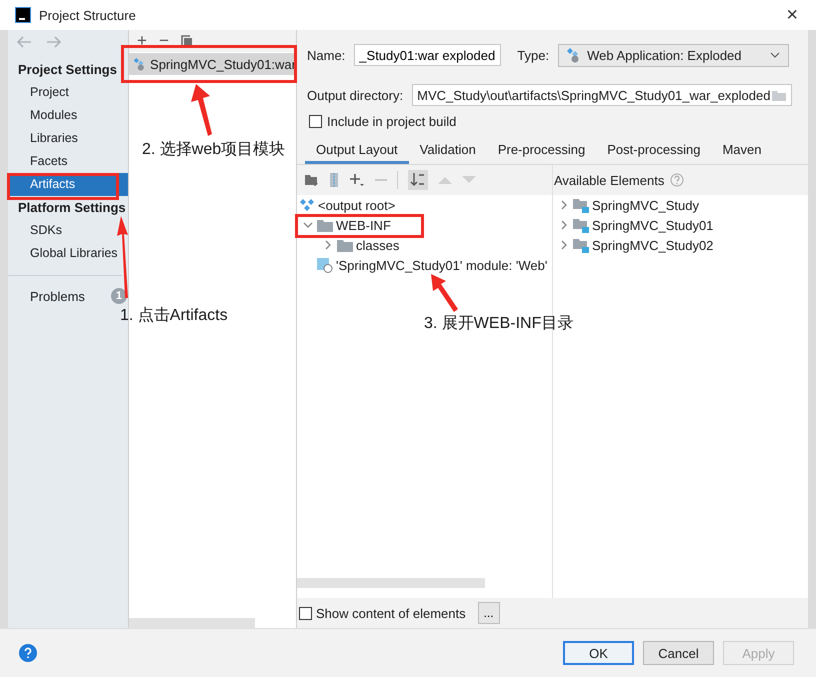 The width and height of the screenshot is (816, 677). I want to click on sidebar-item: Facets, so click(49, 161).